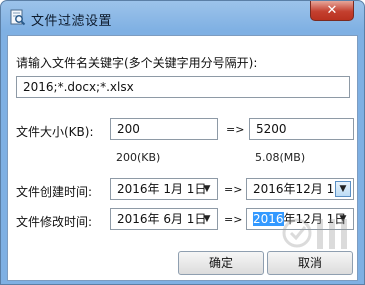 The width and height of the screenshot is (365, 285). I want to click on size-min-input: 200, so click(164, 129).